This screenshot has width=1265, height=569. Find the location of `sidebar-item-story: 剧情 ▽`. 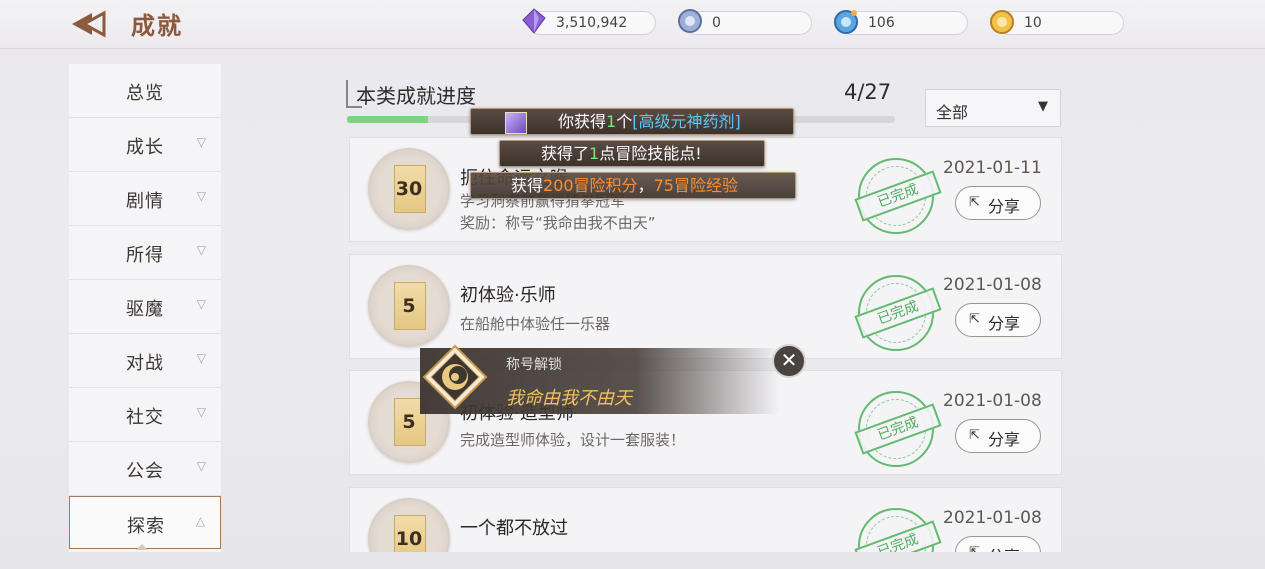

sidebar-item-story: 剧情 ▽ is located at coordinates (145, 199).